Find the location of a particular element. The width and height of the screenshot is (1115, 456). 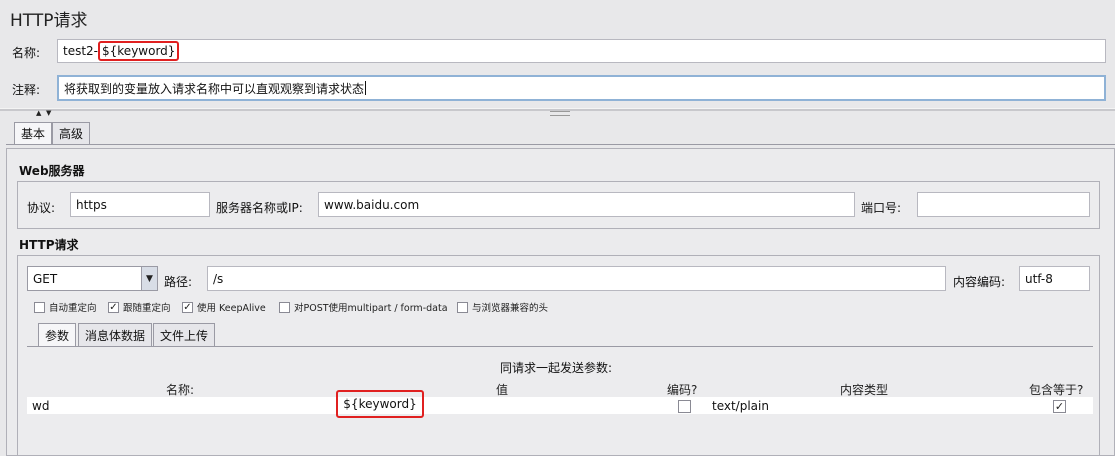

param-content-type-cell: text/plain is located at coordinates (740, 406).